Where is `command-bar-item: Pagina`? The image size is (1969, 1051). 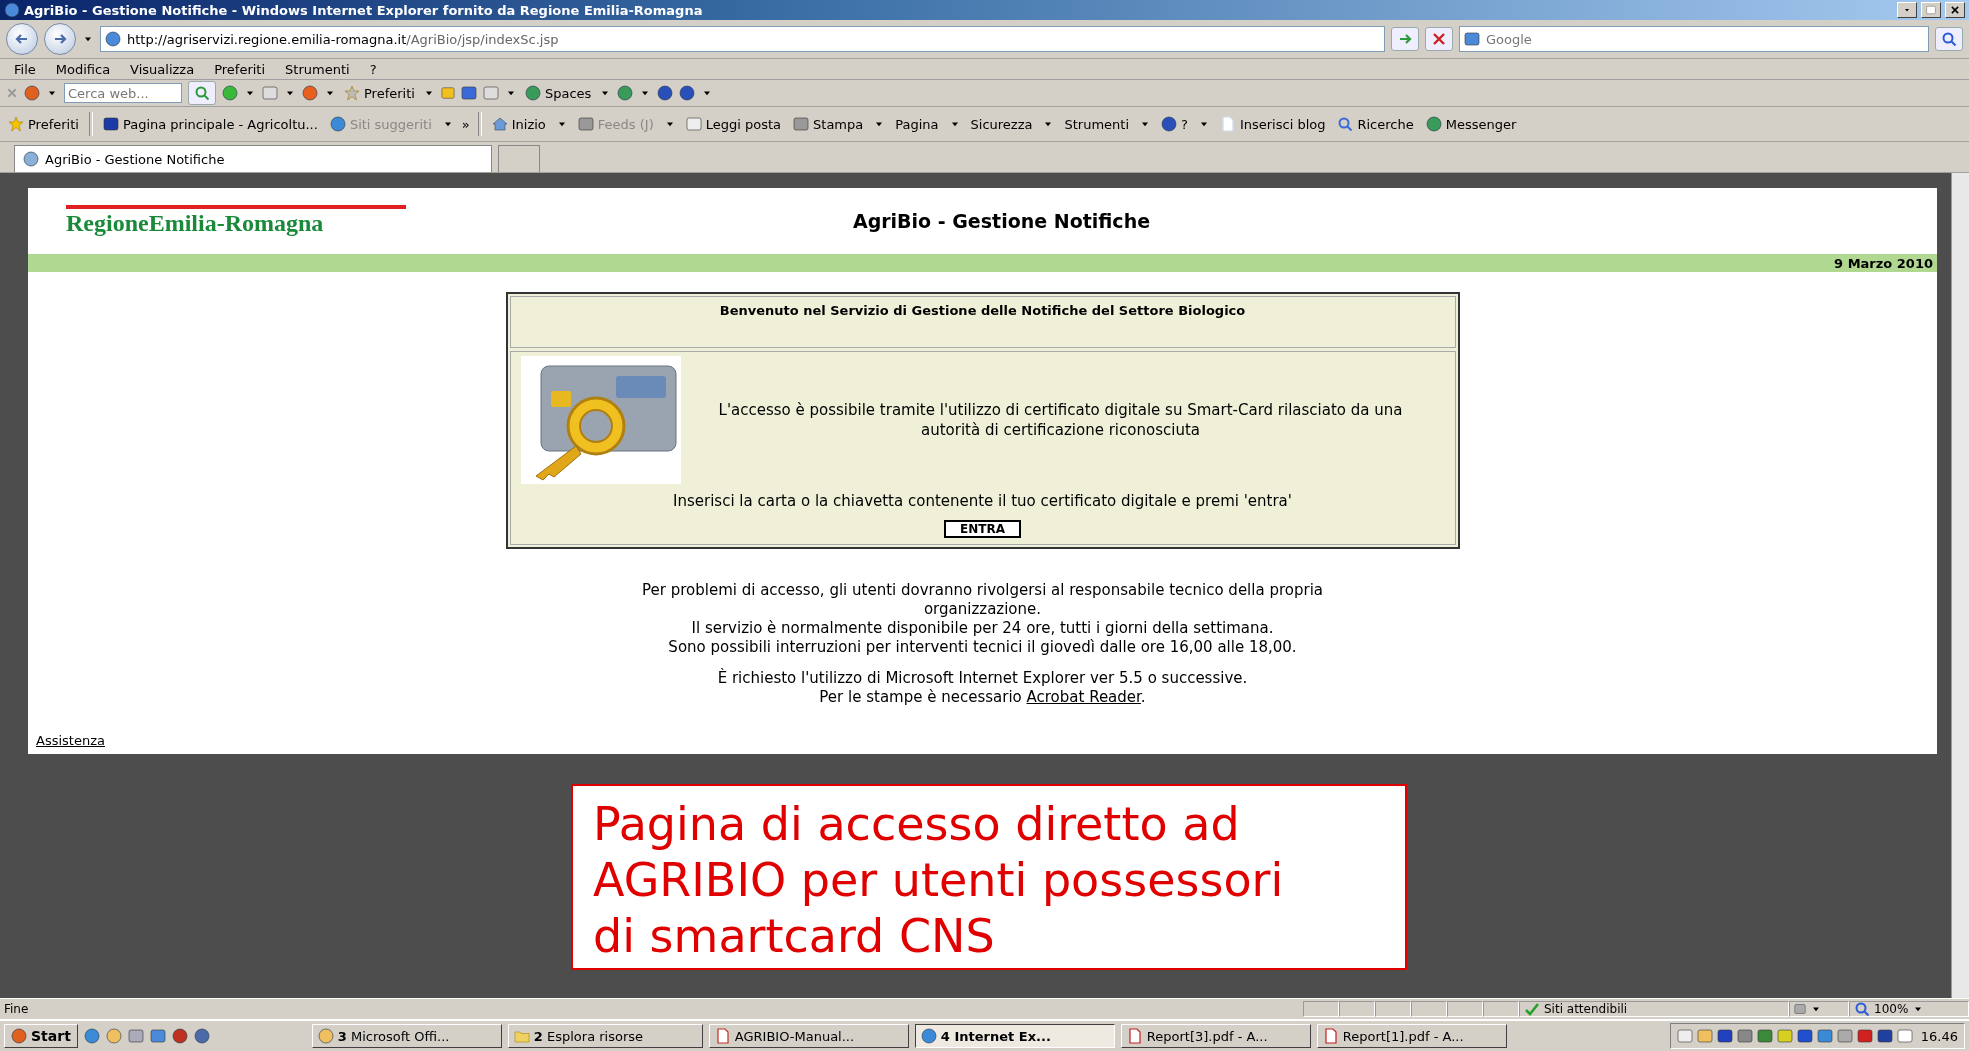
command-bar-item: Pagina is located at coordinates (917, 124).